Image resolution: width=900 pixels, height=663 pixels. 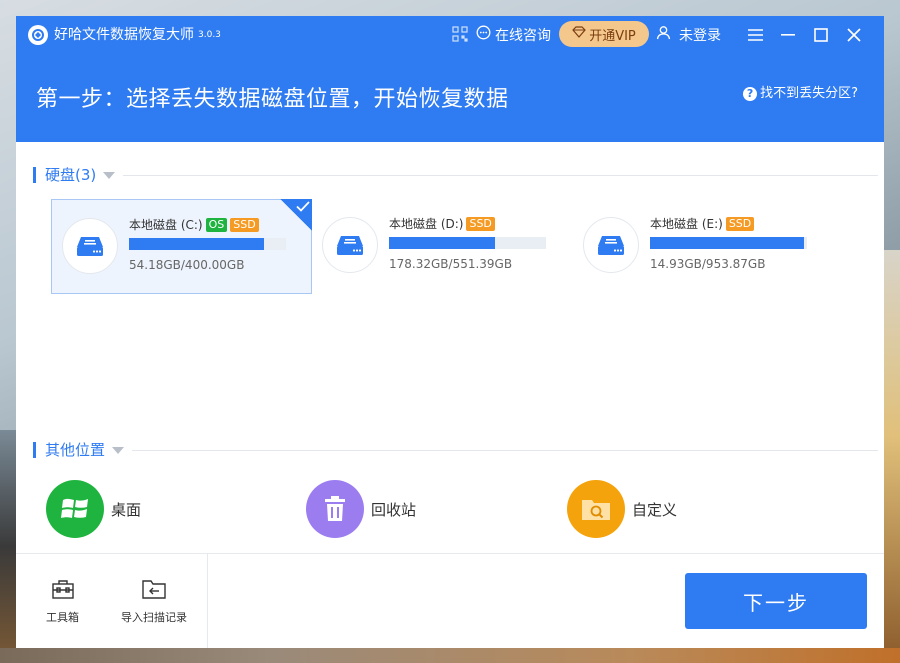 I want to click on help-link-label: 找不到丢失分区?, so click(x=809, y=93).